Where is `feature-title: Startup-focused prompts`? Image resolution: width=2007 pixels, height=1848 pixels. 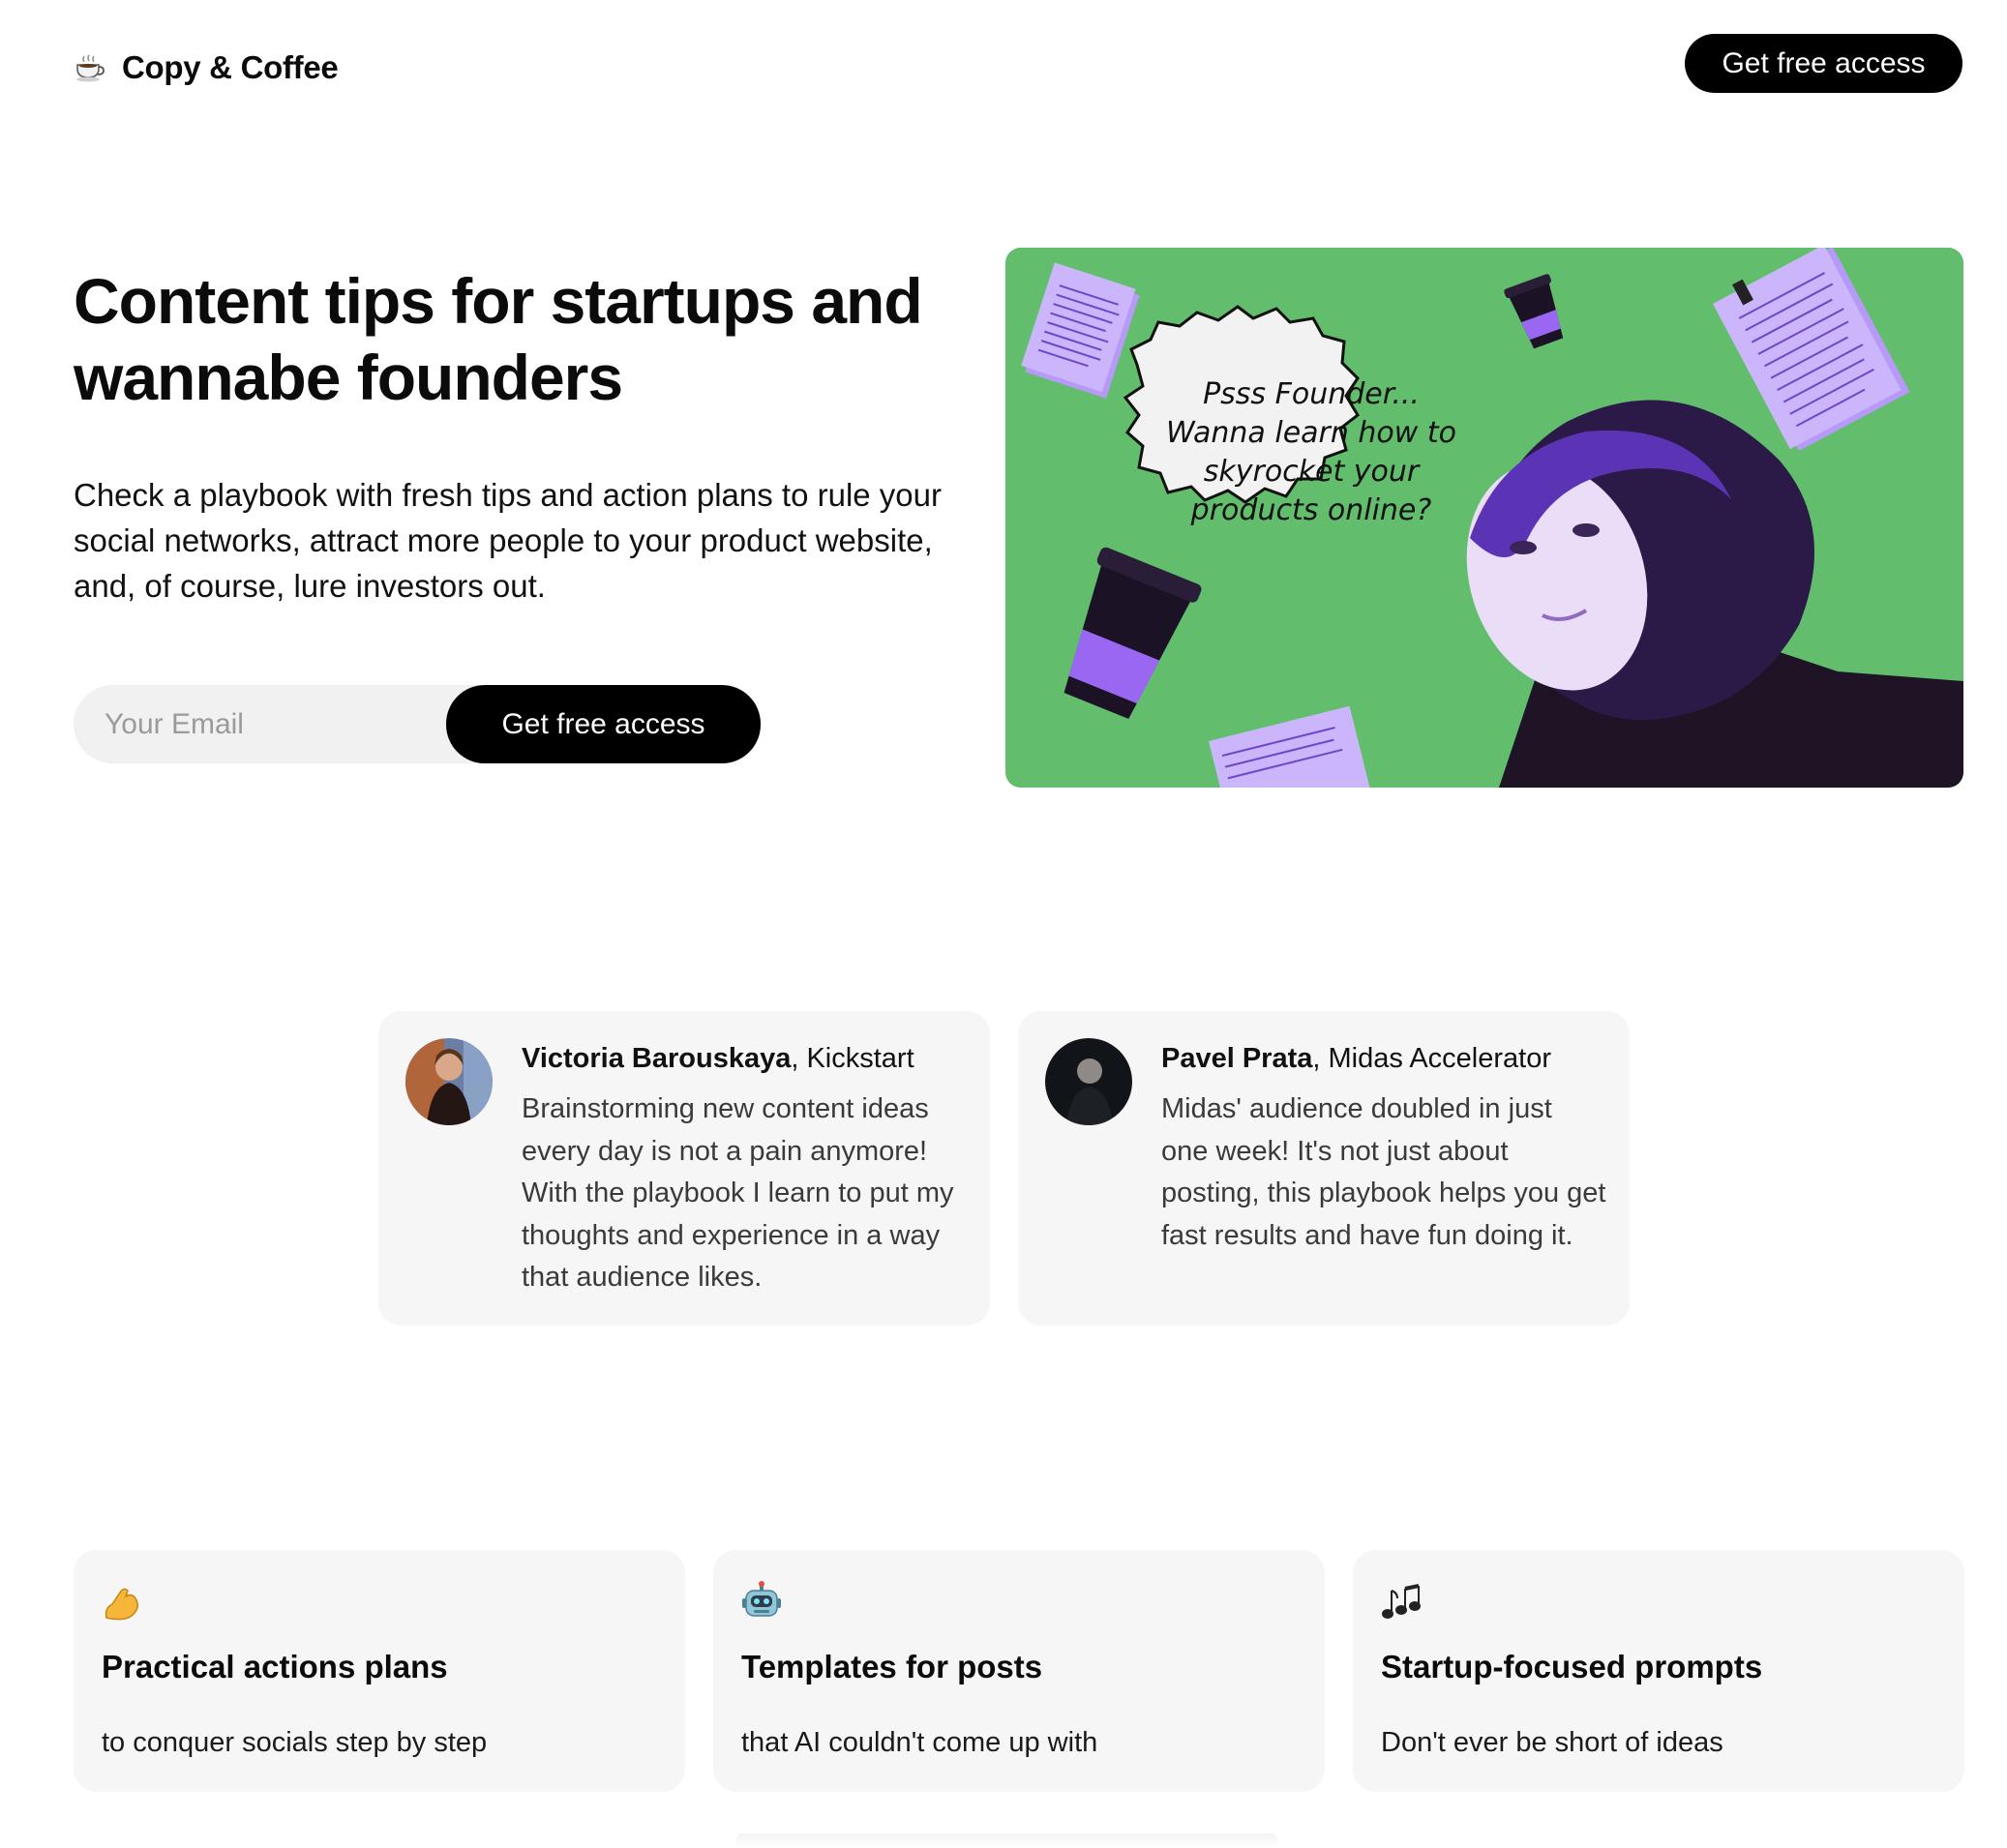
feature-title: Startup-focused prompts is located at coordinates (1572, 1666).